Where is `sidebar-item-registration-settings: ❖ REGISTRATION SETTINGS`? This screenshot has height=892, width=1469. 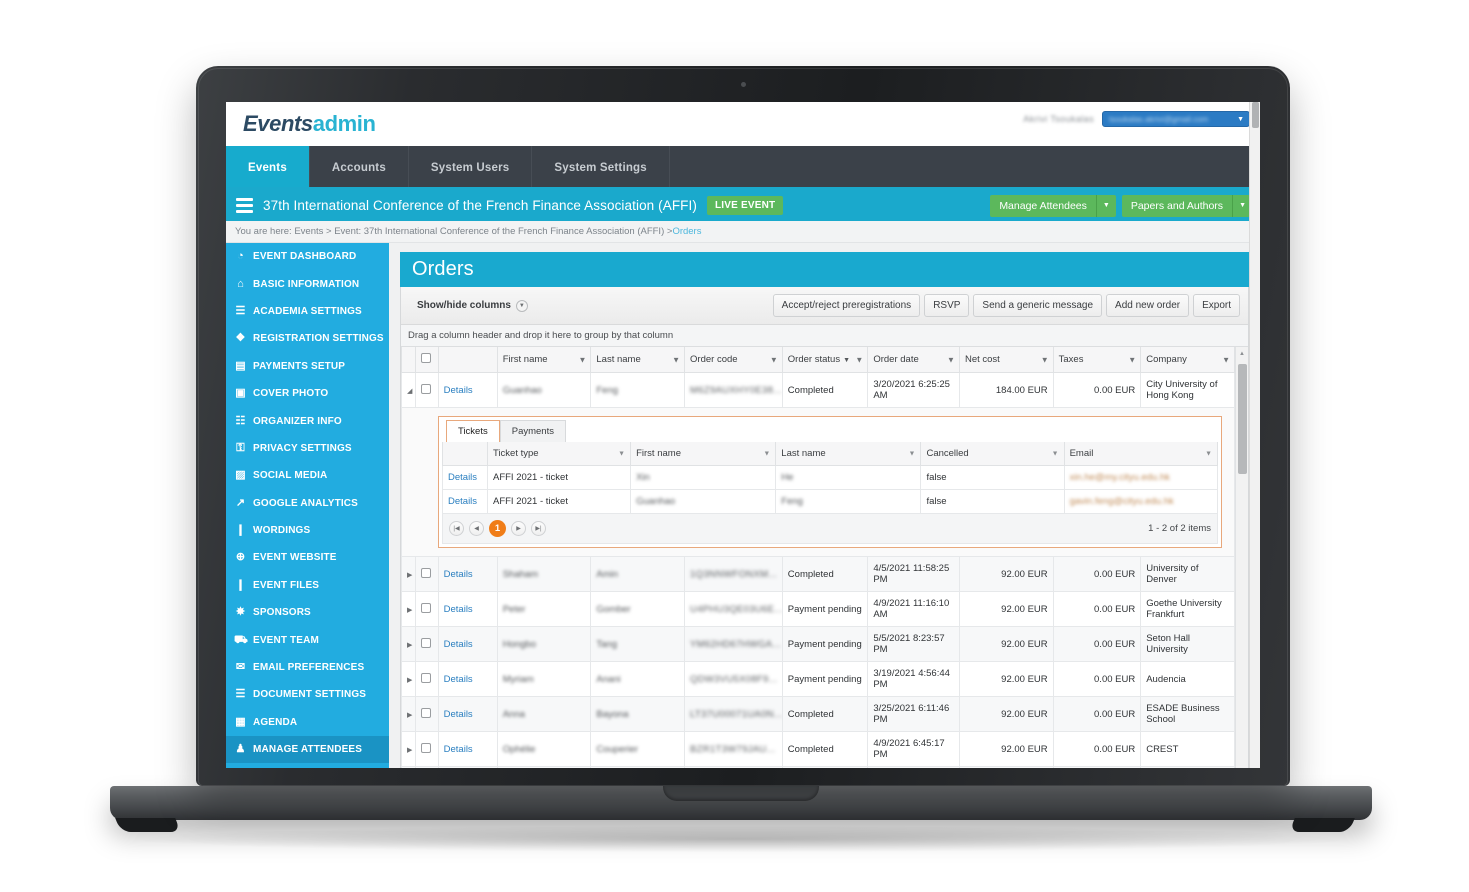
sidebar-item-registration-settings: ❖ REGISTRATION SETTINGS is located at coordinates (307, 338).